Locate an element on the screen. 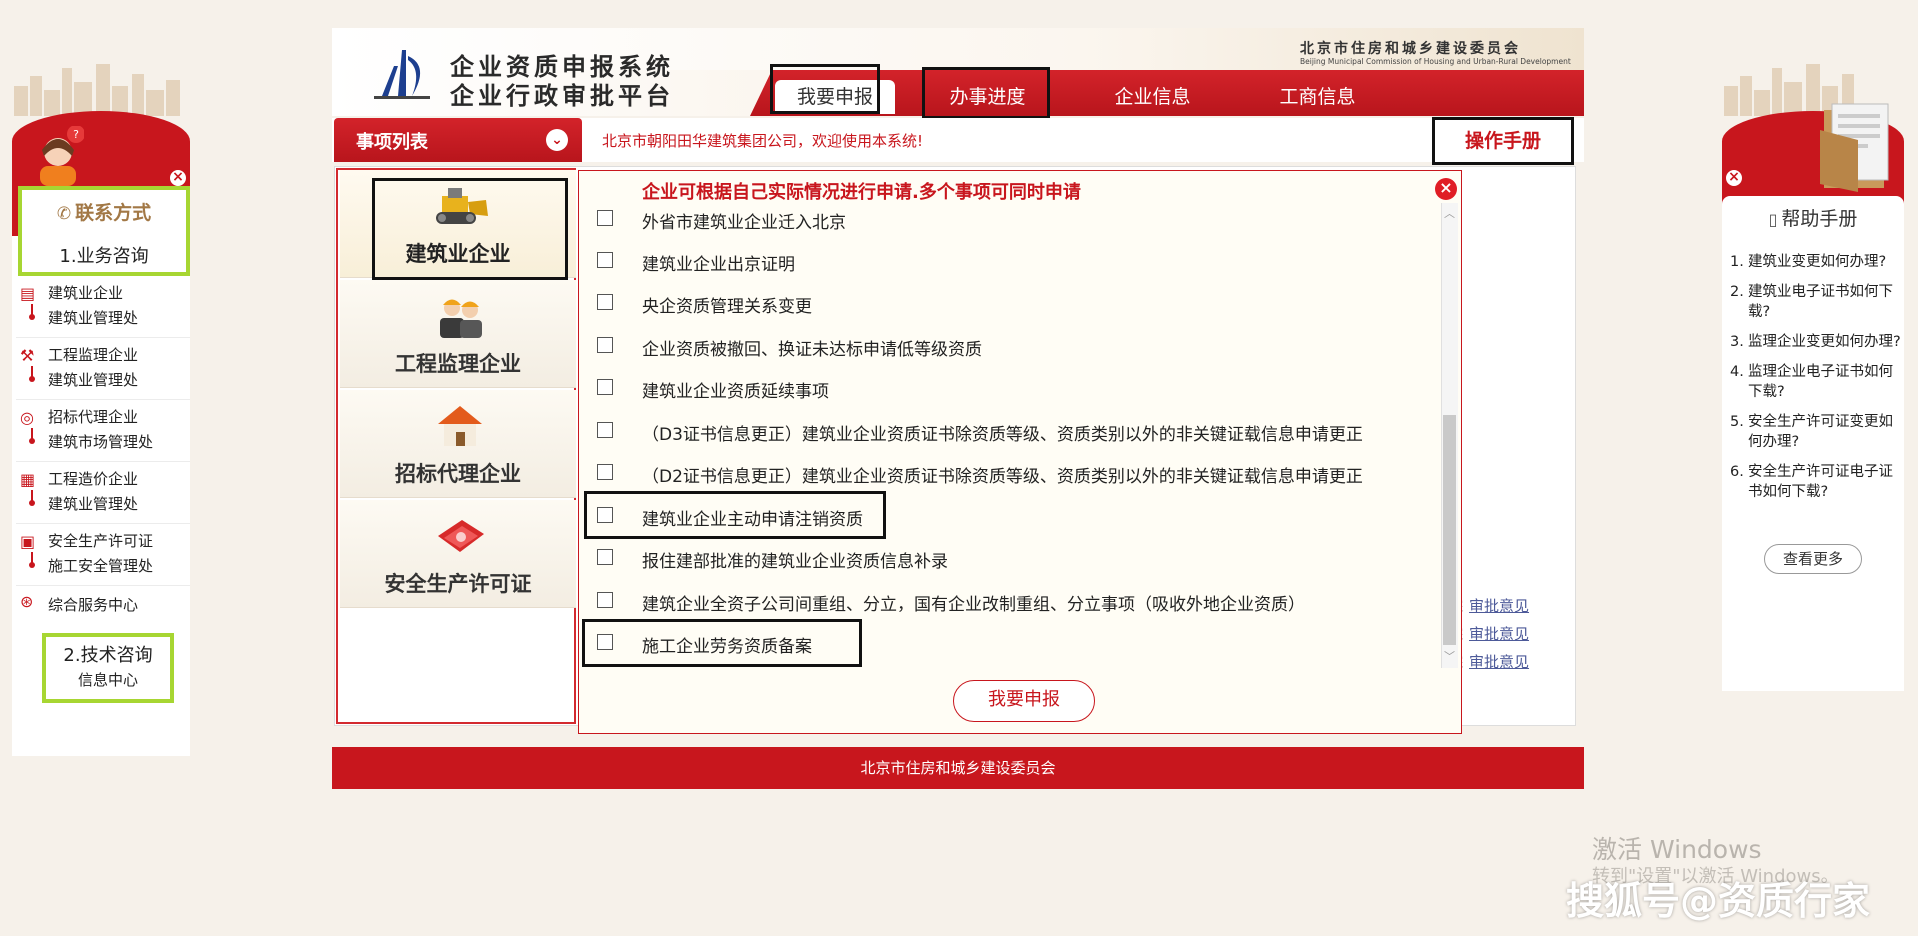 Image resolution: width=1918 pixels, height=936 pixels. help-item: 3. 监理企业变更如何办理? is located at coordinates (1816, 342).